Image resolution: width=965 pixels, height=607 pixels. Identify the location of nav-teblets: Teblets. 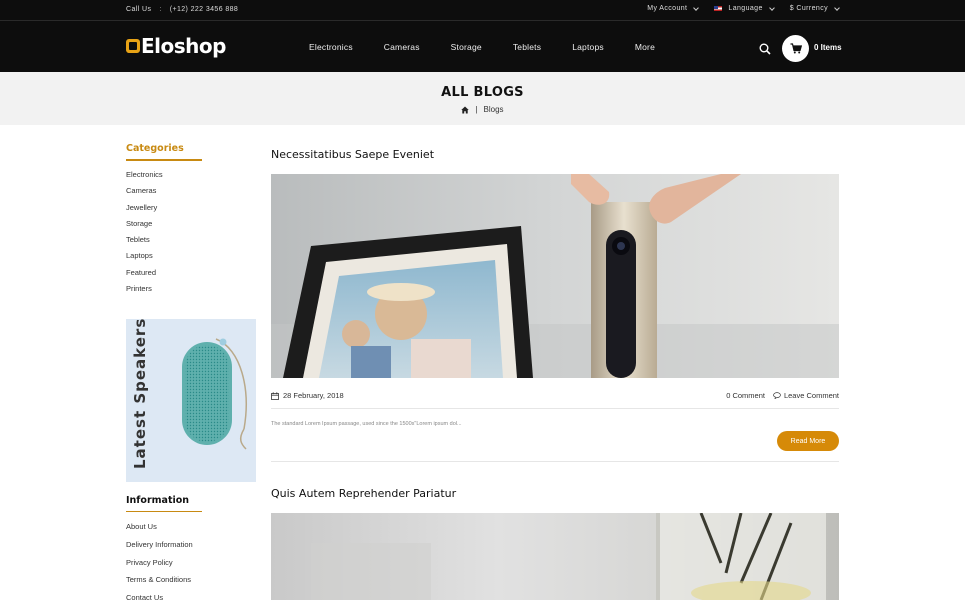
(527, 47).